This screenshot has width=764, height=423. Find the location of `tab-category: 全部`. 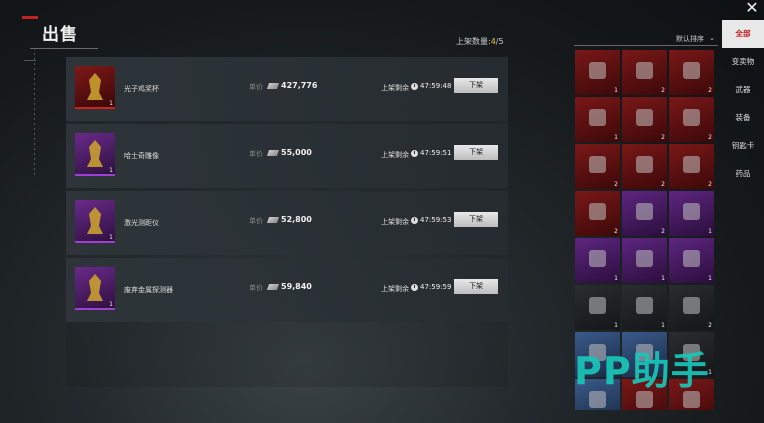

tab-category: 全部 is located at coordinates (743, 34).